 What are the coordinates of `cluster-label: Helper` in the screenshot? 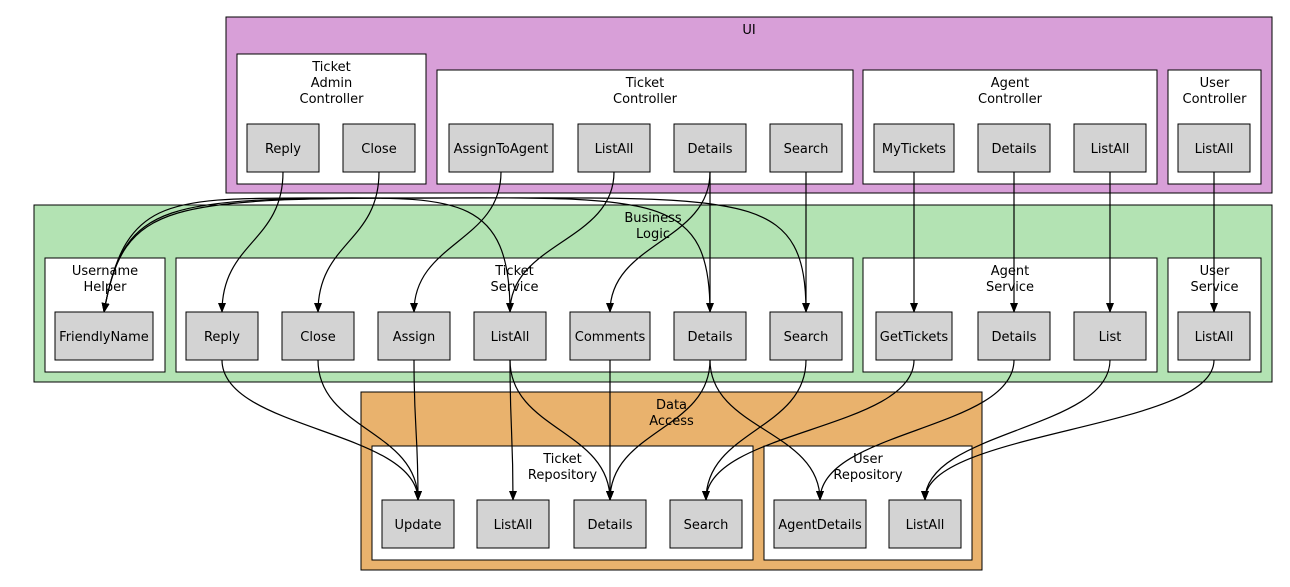 It's located at (106, 287).